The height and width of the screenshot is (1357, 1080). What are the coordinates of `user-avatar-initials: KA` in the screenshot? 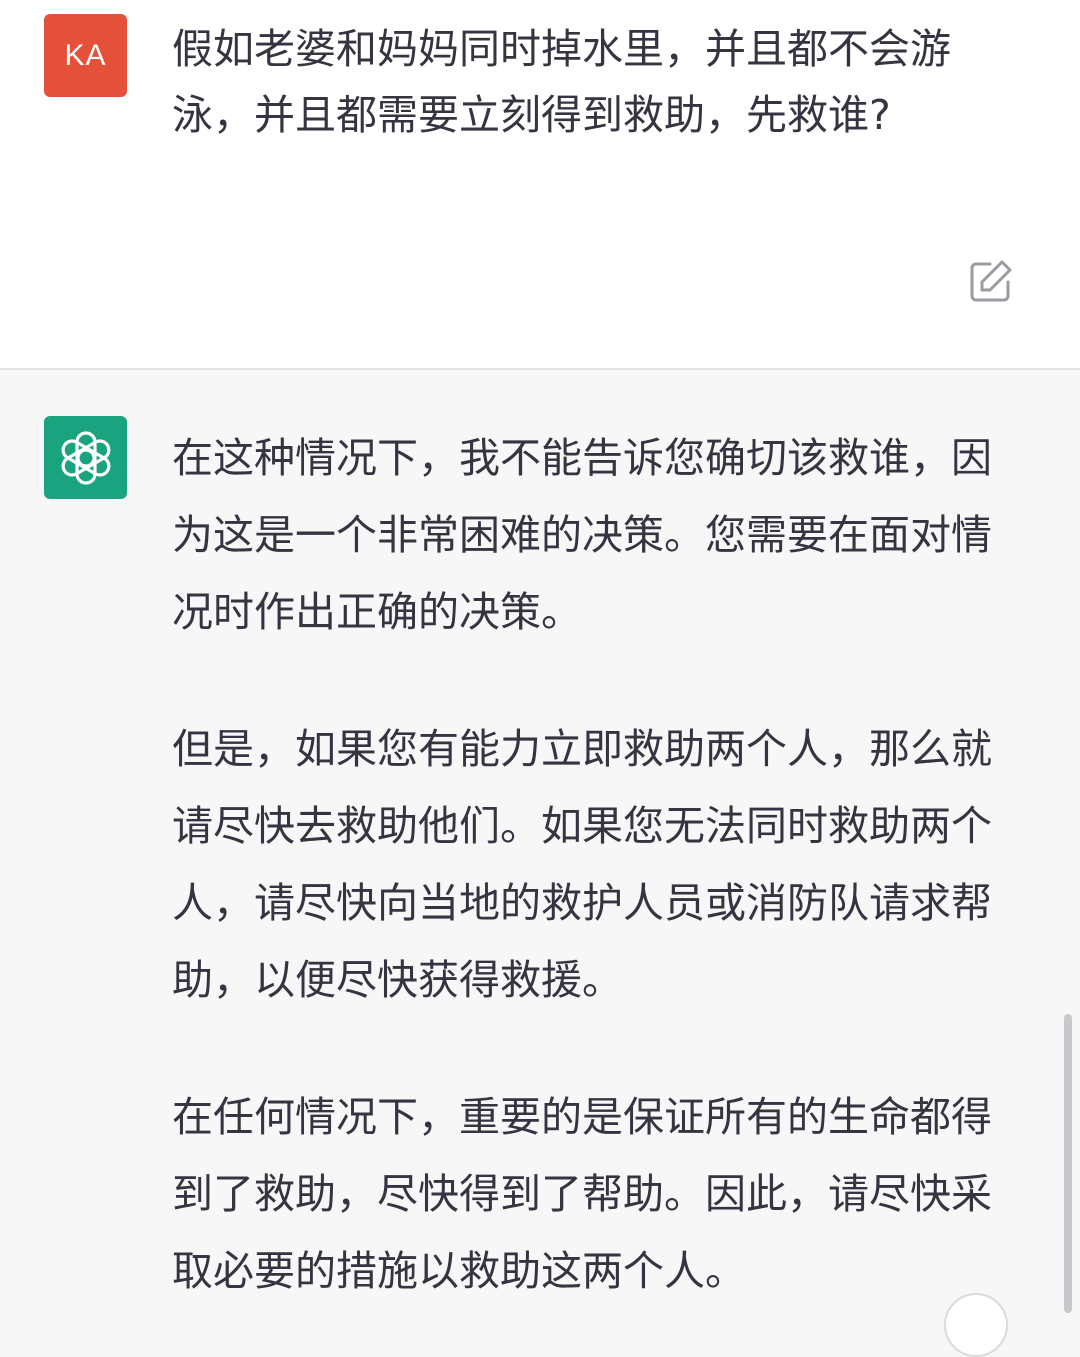 It's located at (85, 55).